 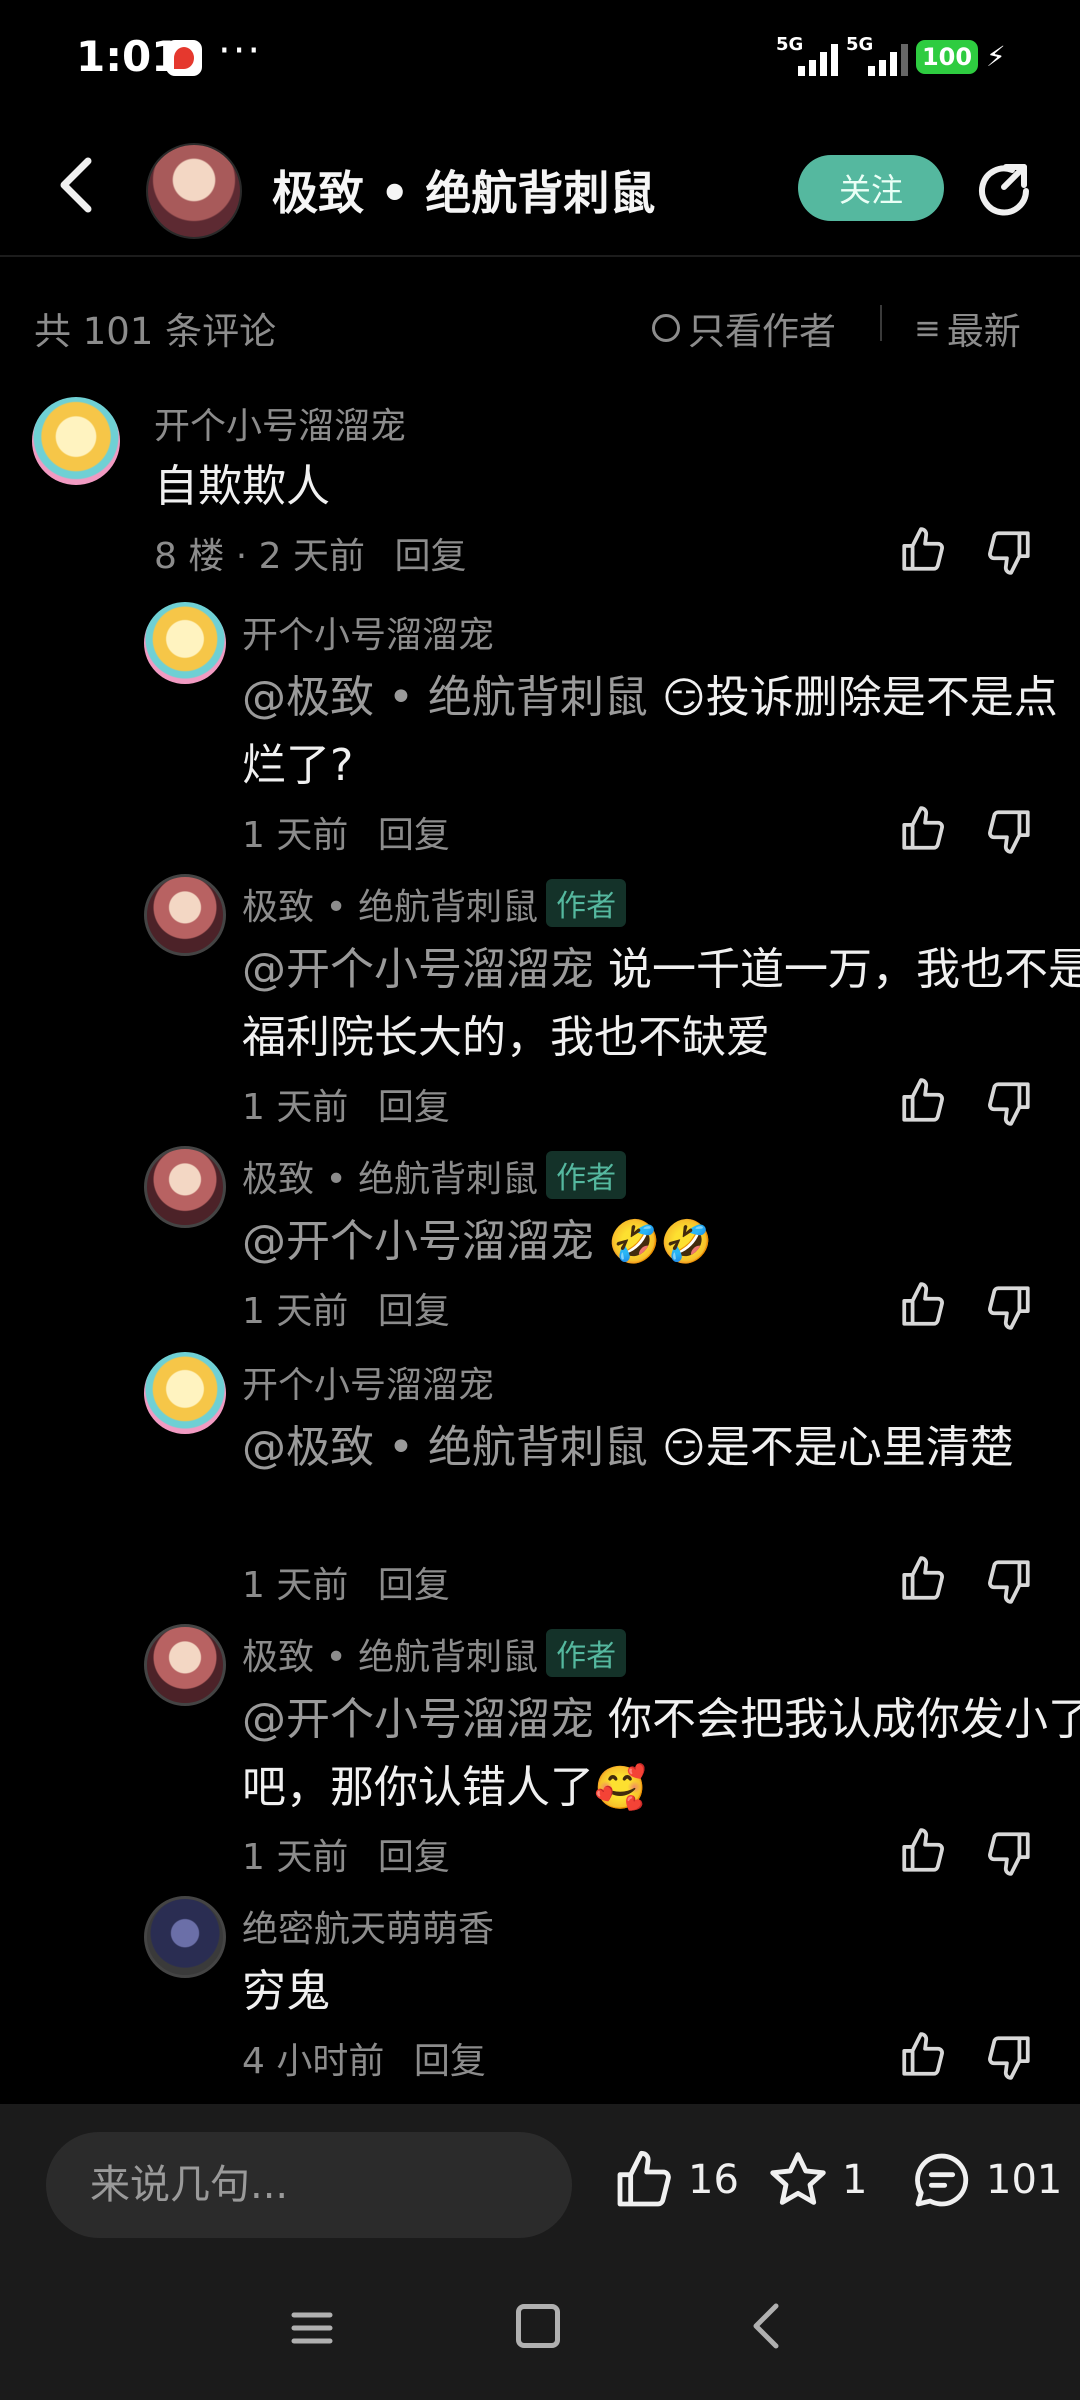 What do you see at coordinates (128, 56) in the screenshot?
I see `status-time: 1:01` at bounding box center [128, 56].